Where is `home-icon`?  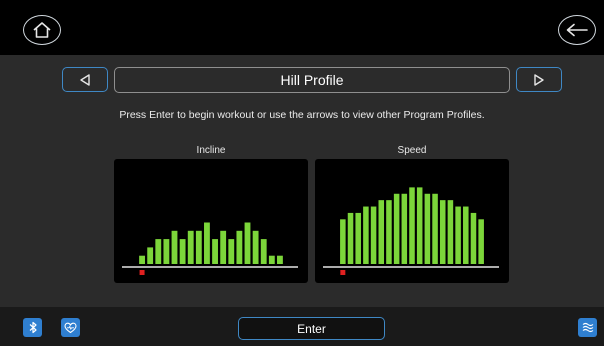 home-icon is located at coordinates (42, 30).